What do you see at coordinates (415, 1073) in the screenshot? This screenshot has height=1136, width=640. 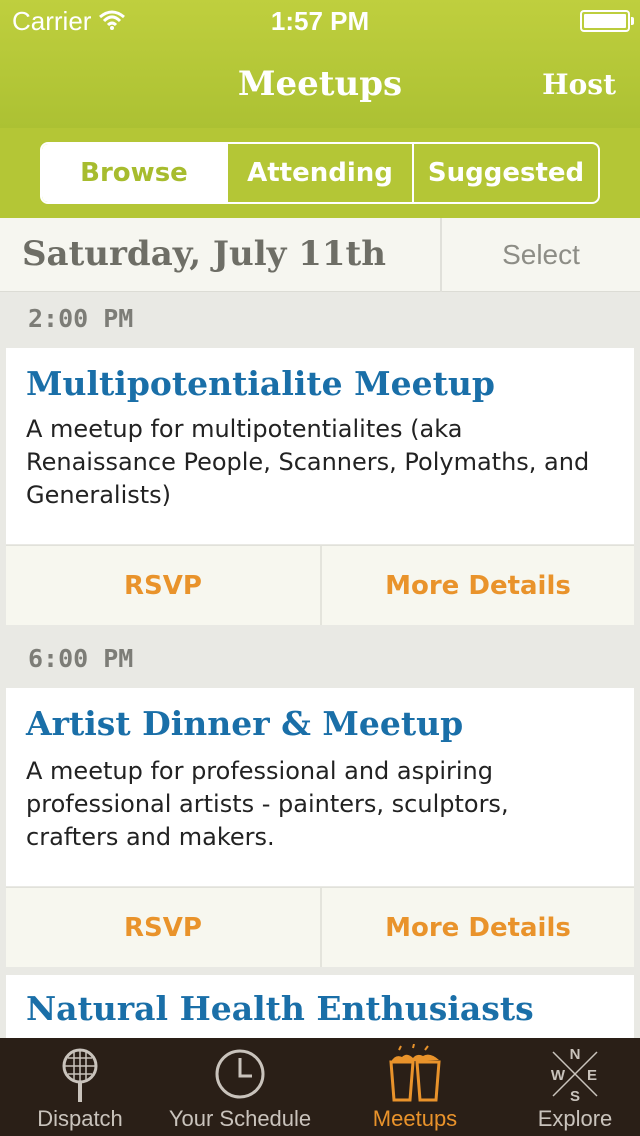 I see `beer-glasses-icon` at bounding box center [415, 1073].